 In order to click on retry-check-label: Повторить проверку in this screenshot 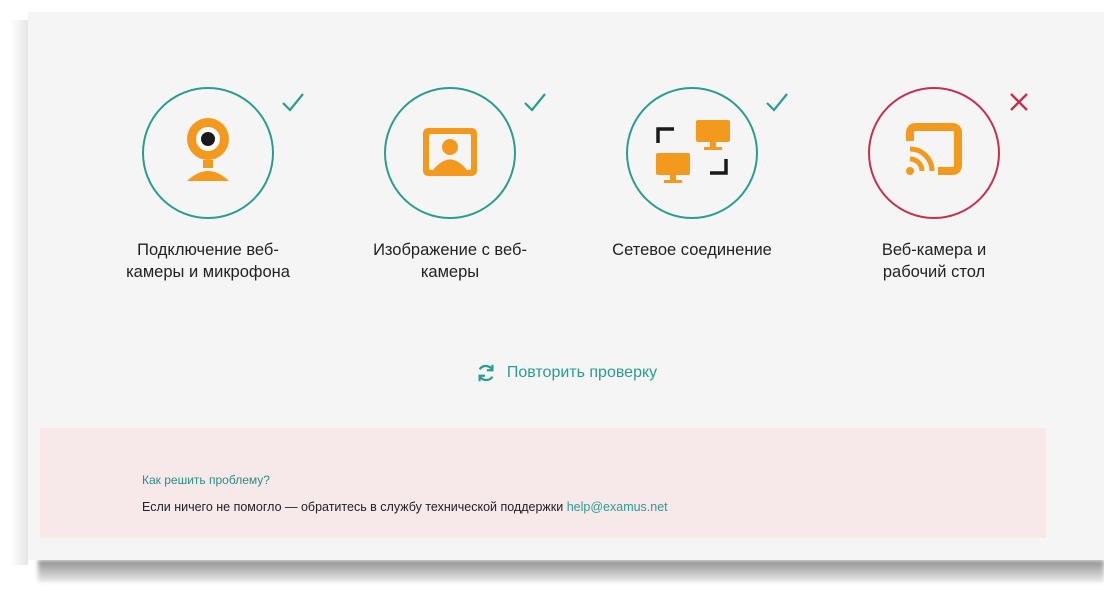, I will do `click(582, 372)`.